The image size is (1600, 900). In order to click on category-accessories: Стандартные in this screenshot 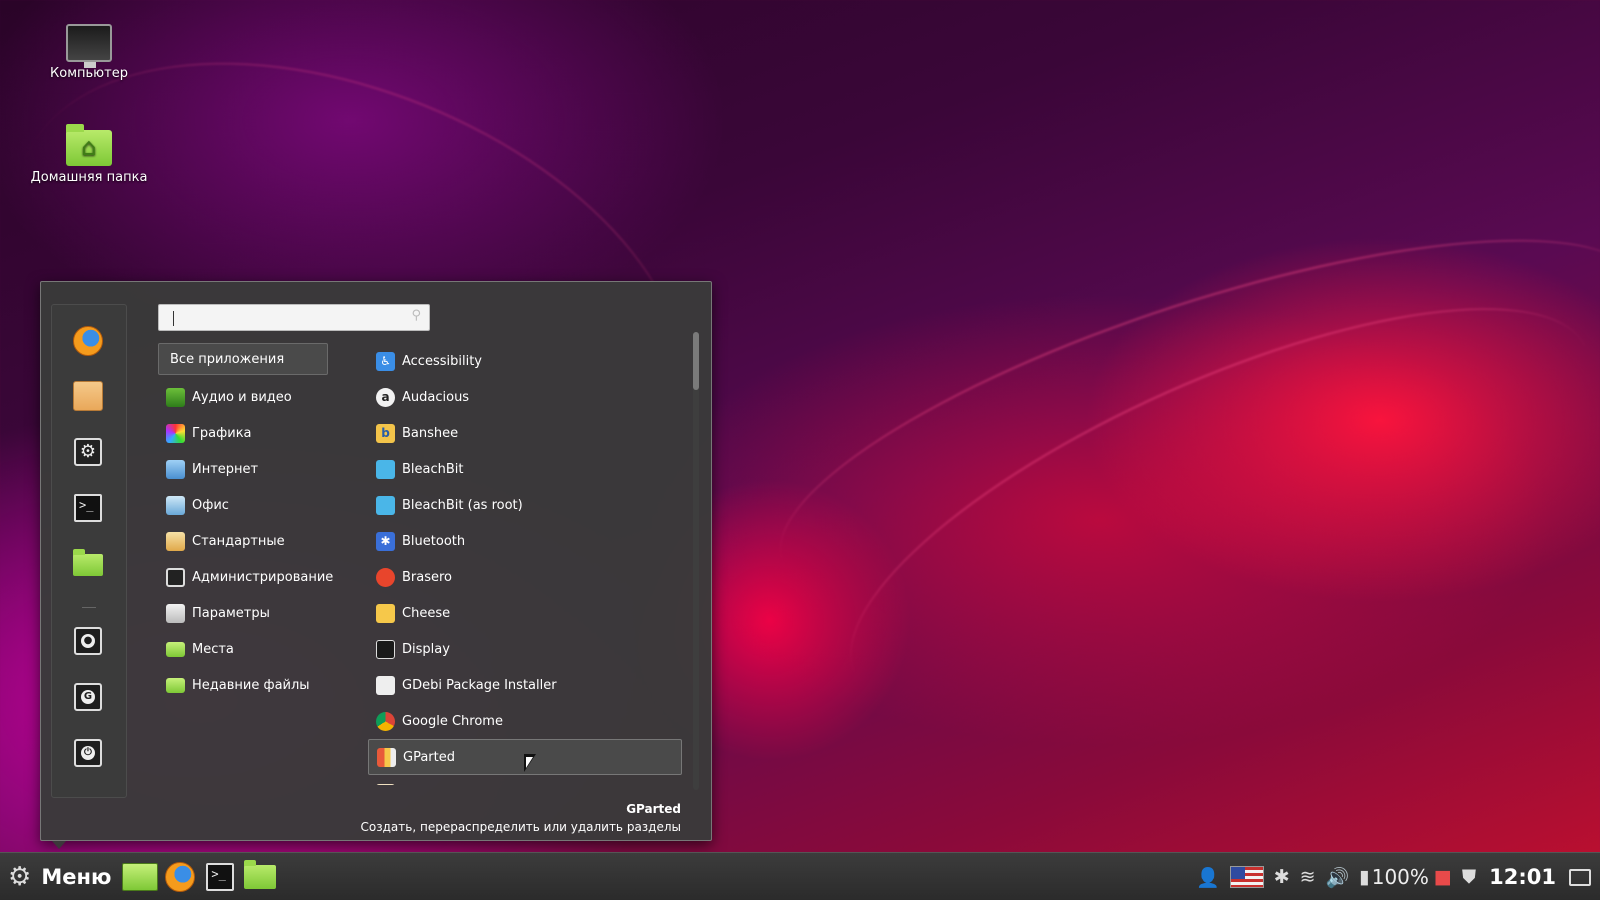, I will do `click(243, 541)`.